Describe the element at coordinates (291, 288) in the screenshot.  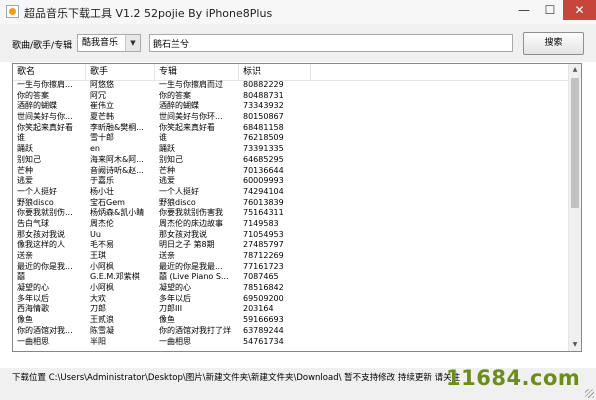
I see `list-item: 凝望的心 小阿枫 凝望的心 78516842` at that location.